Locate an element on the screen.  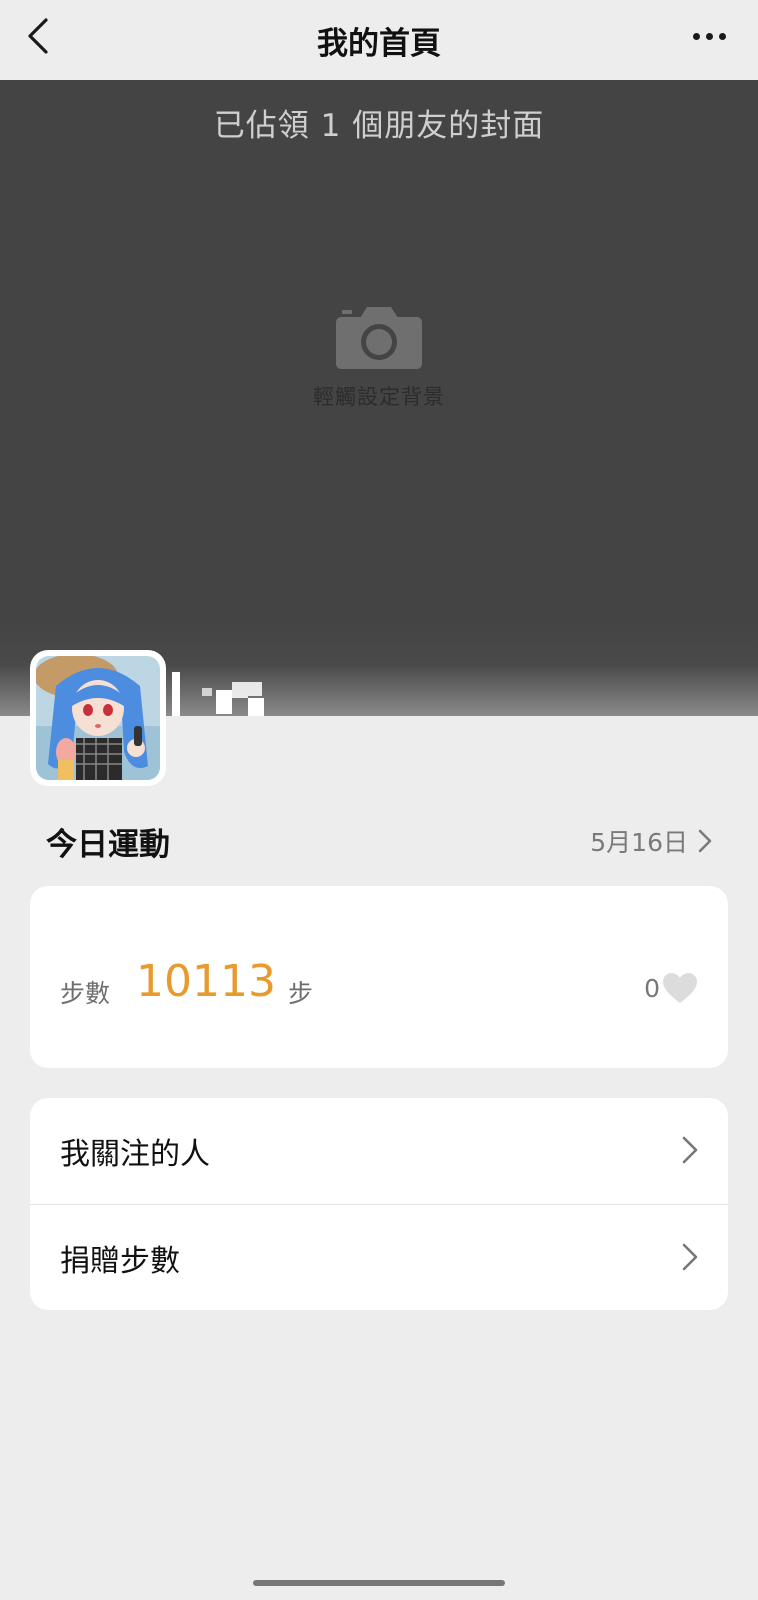
menu-item-donate-steps: 捐贈步數 is located at coordinates (379, 1257).